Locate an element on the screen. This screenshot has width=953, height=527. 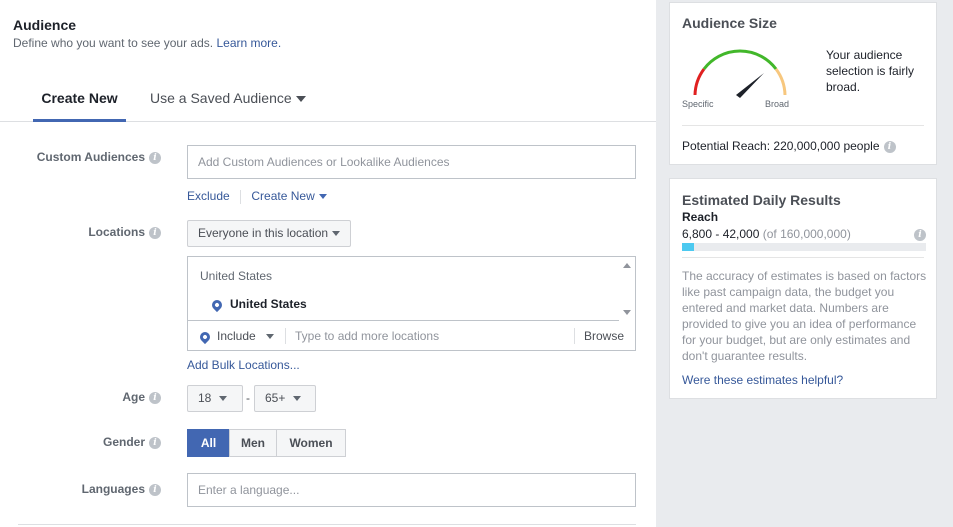
daily-results-title: Estimated Daily Results is located at coordinates (761, 200).